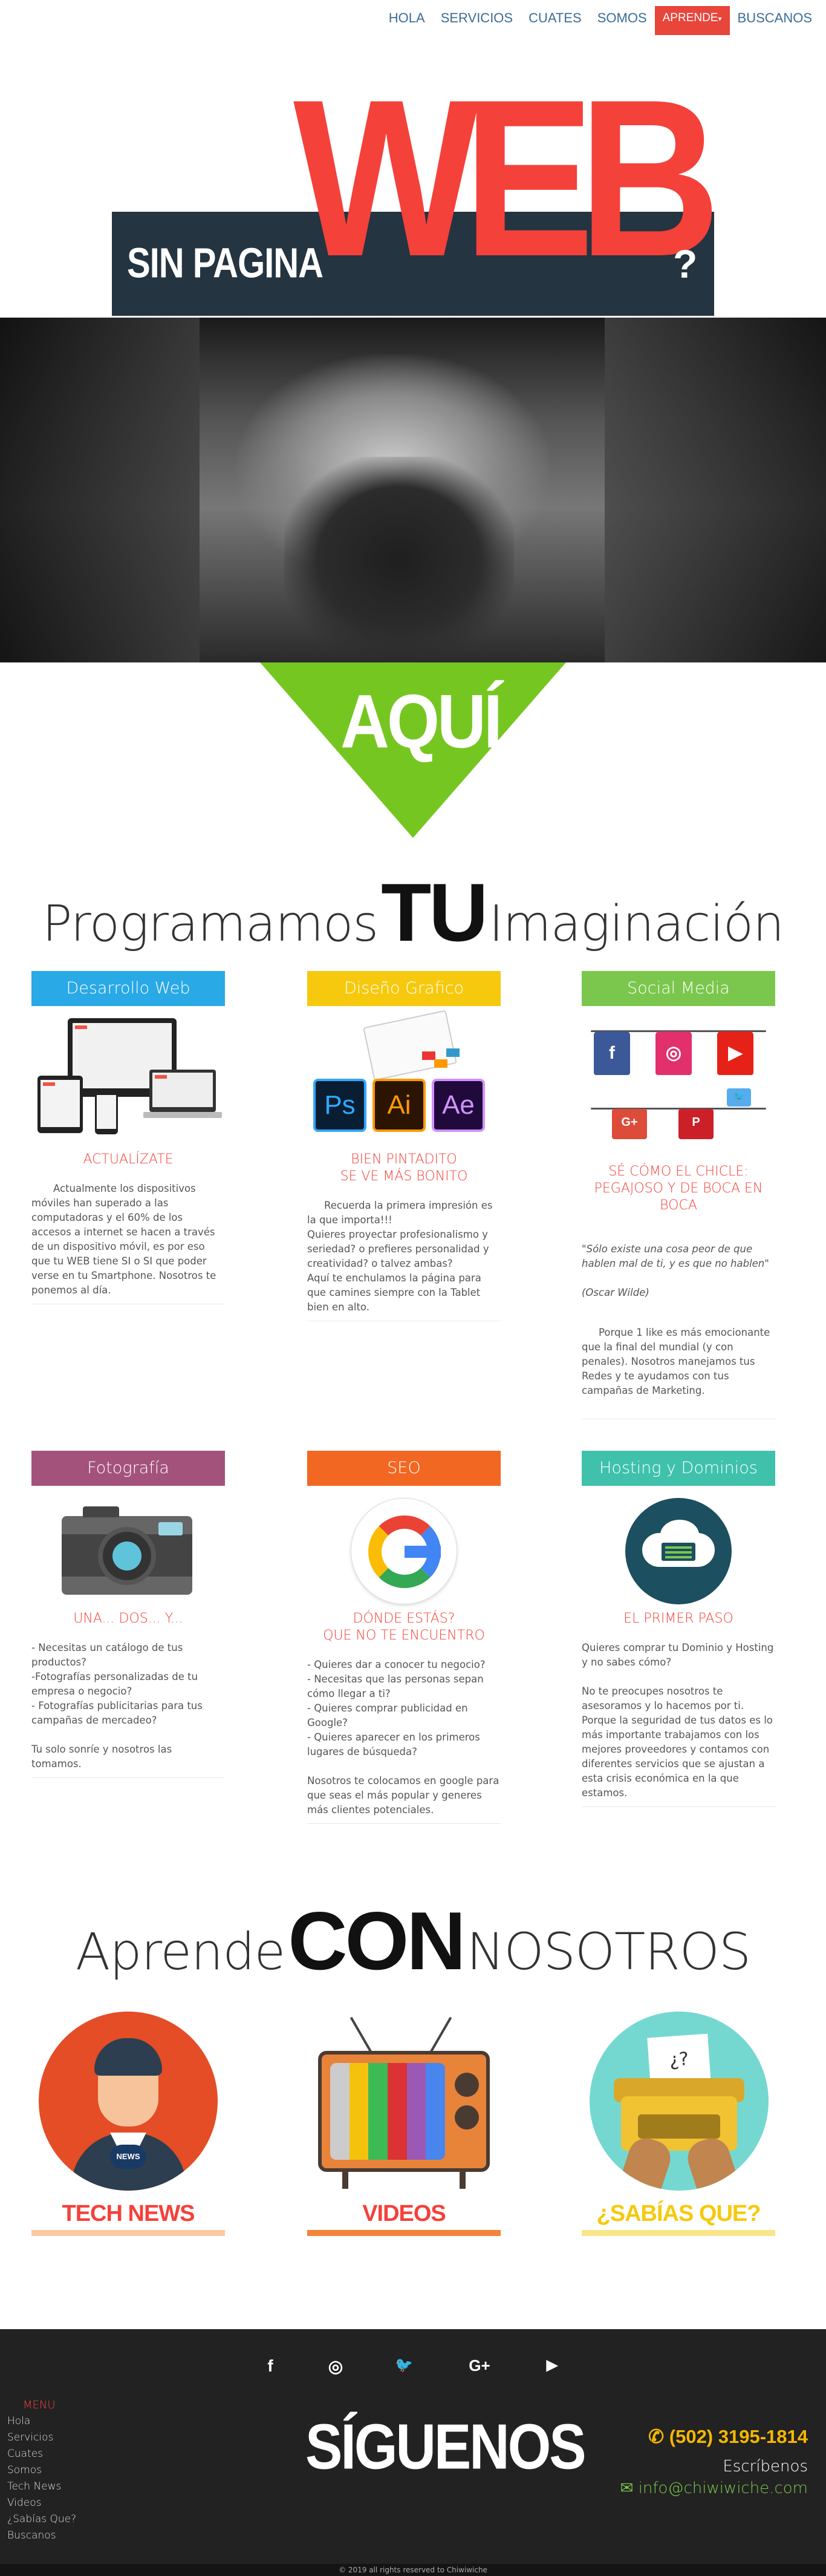 The height and width of the screenshot is (2576, 826). I want to click on footer-link-somos: Somos, so click(42, 2470).